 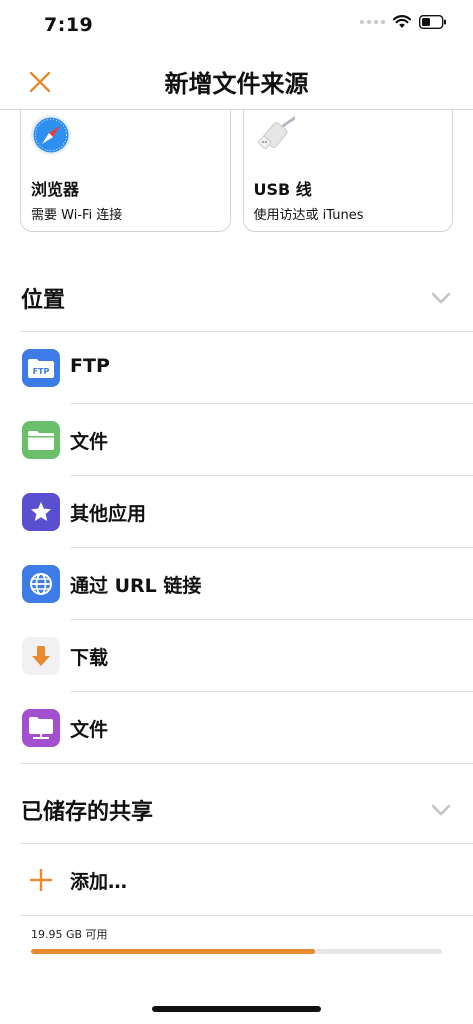 I want to click on location-item-url: 通过 URL 链接, so click(x=236, y=584).